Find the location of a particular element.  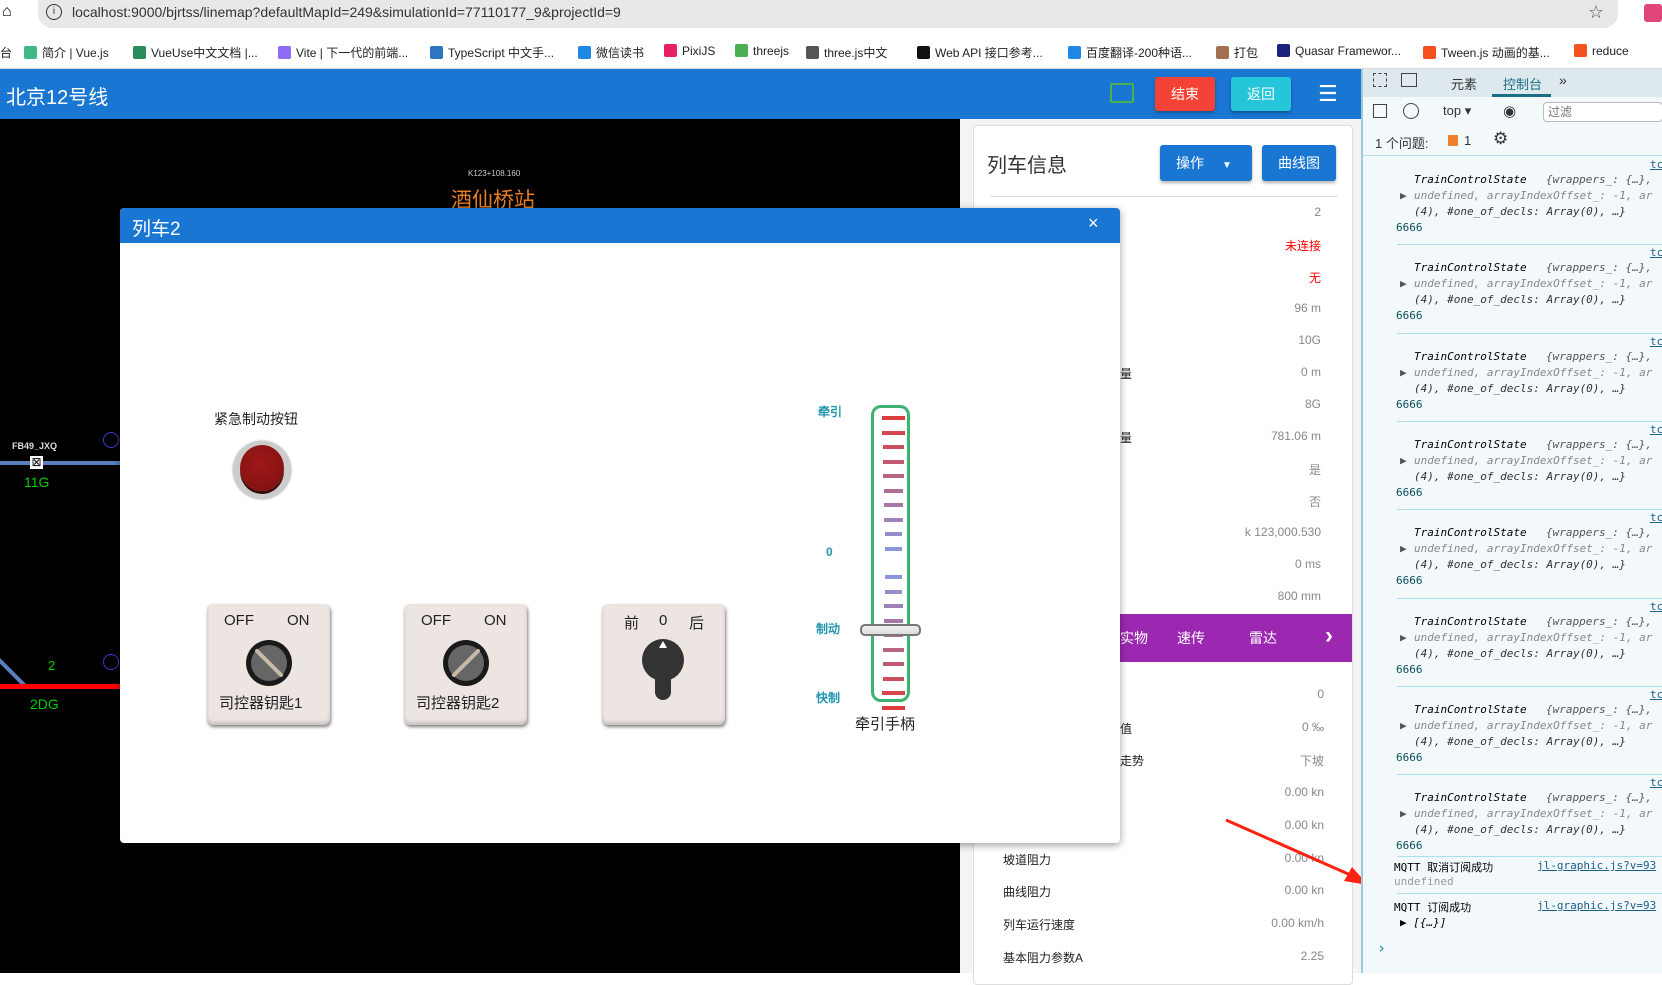

info-icon: i is located at coordinates (54, 12).